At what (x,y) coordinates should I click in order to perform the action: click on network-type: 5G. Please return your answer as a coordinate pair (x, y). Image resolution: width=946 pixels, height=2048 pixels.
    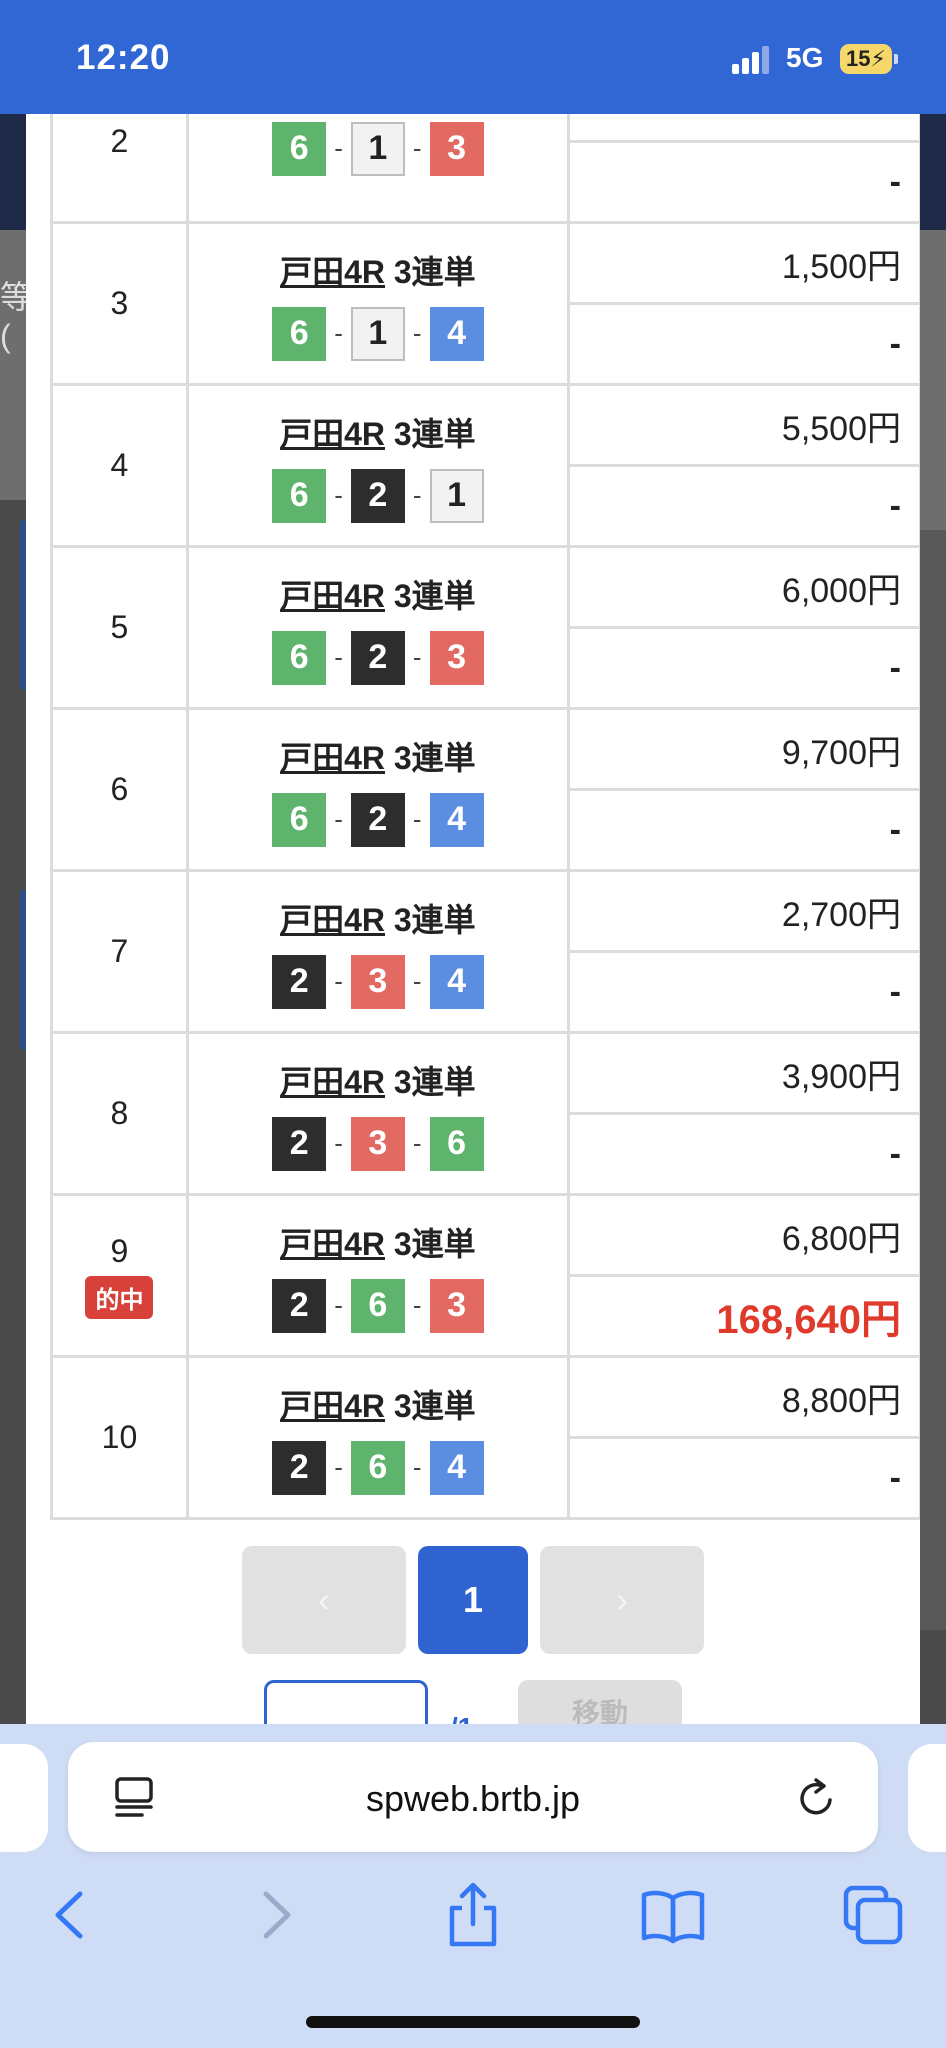
    Looking at the image, I should click on (805, 57).